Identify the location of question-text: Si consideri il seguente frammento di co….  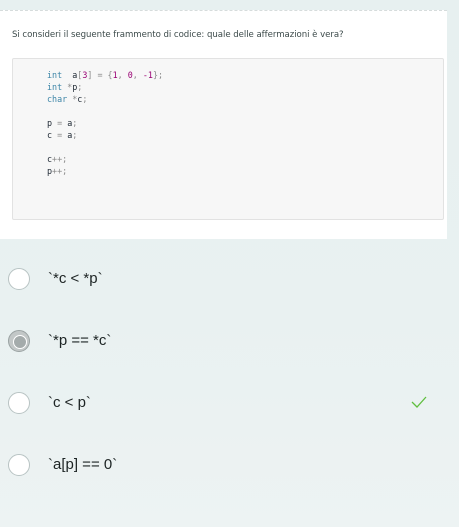
(178, 35).